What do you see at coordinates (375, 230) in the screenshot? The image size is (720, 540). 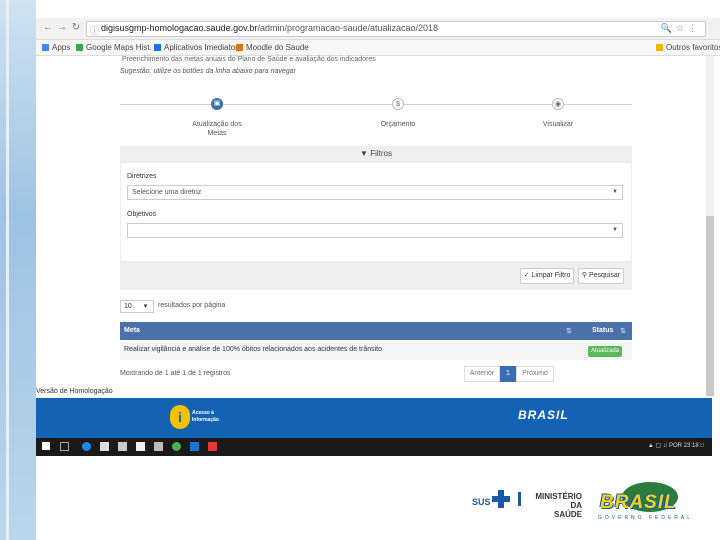 I see `objetivos-select: ▼` at bounding box center [375, 230].